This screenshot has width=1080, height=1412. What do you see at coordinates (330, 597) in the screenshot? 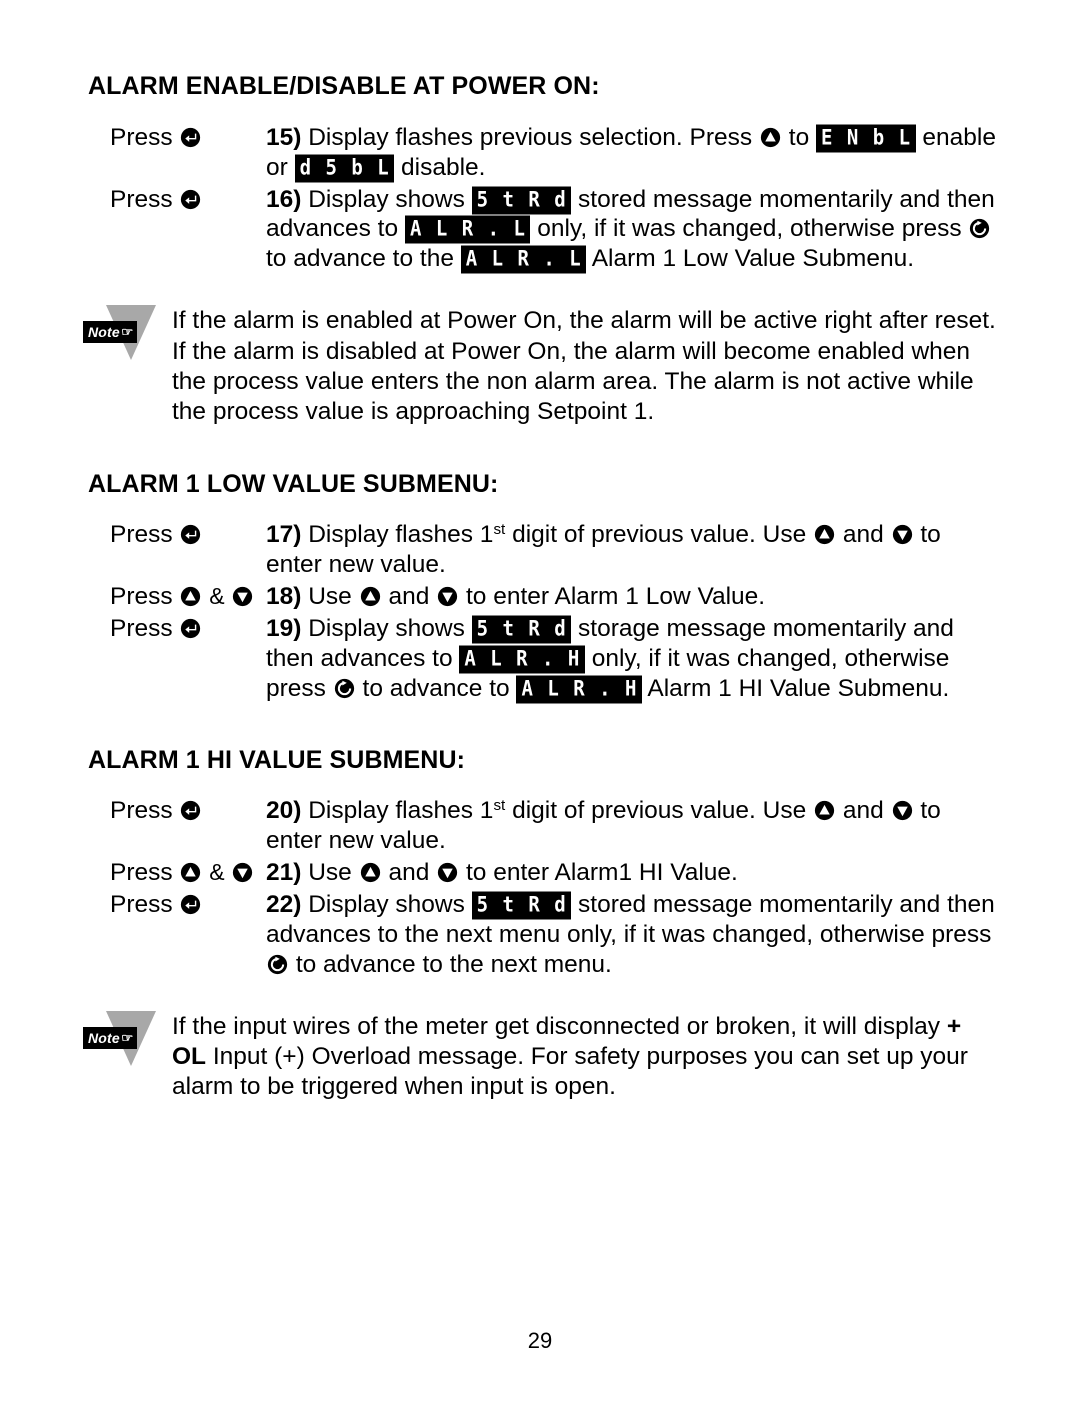
I see `step-text-18a: Use` at bounding box center [330, 597].